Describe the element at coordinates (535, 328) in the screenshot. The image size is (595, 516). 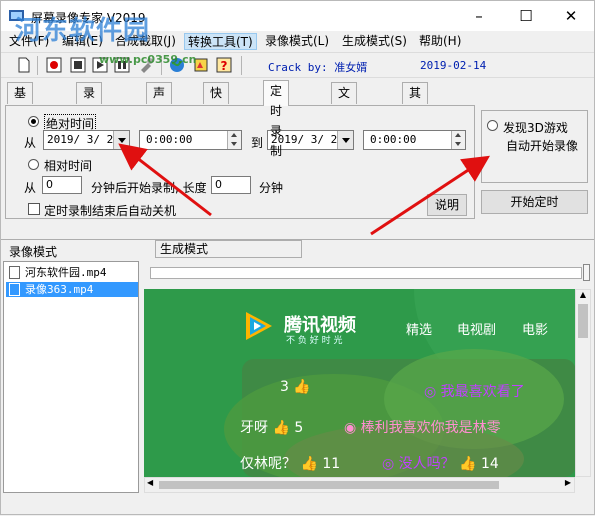
I see `nav-movies: 电影` at that location.